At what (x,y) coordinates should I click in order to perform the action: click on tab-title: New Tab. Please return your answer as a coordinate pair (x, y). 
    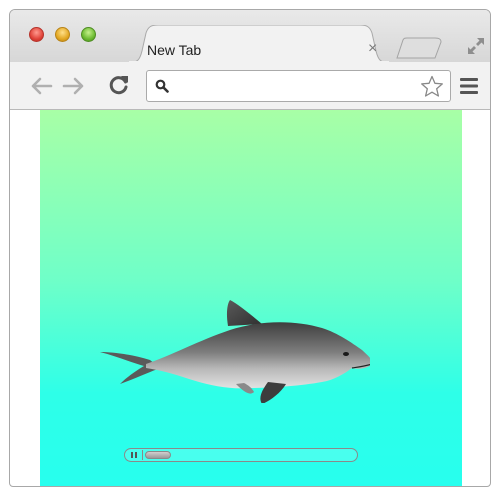
    Looking at the image, I should click on (174, 50).